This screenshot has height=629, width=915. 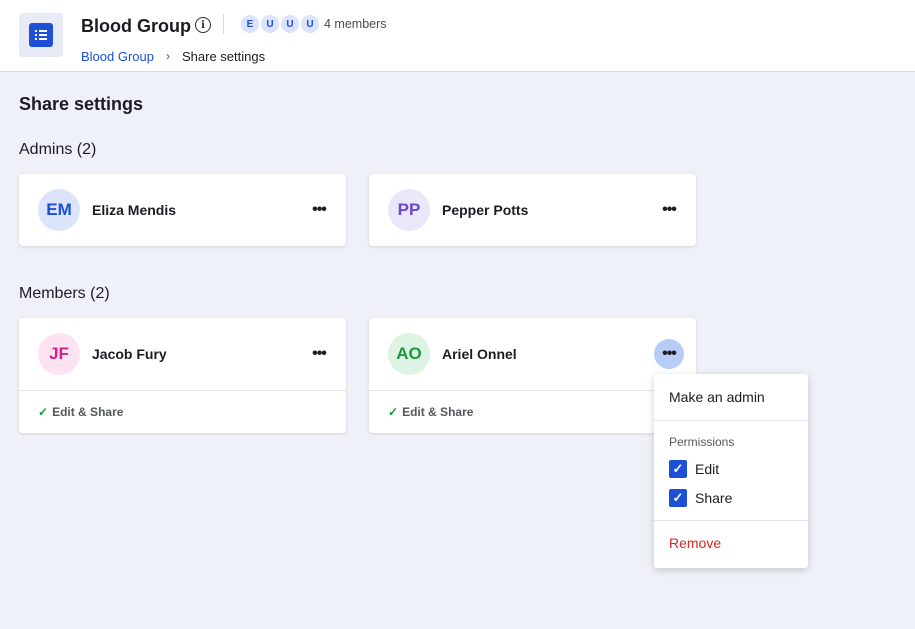 What do you see at coordinates (129, 354) in the screenshot?
I see `user-name: Jacob Fury` at bounding box center [129, 354].